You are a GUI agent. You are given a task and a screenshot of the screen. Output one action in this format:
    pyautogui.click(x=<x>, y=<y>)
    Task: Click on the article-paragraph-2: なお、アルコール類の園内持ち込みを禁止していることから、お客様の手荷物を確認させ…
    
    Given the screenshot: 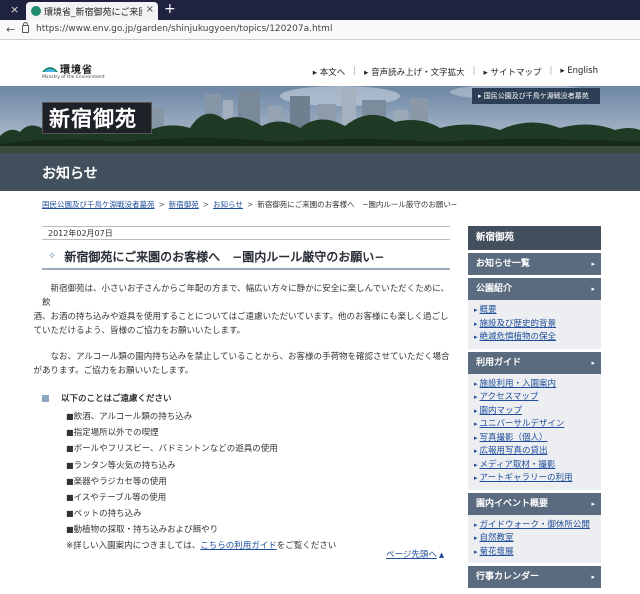 What is the action you would take?
    pyautogui.click(x=241, y=364)
    